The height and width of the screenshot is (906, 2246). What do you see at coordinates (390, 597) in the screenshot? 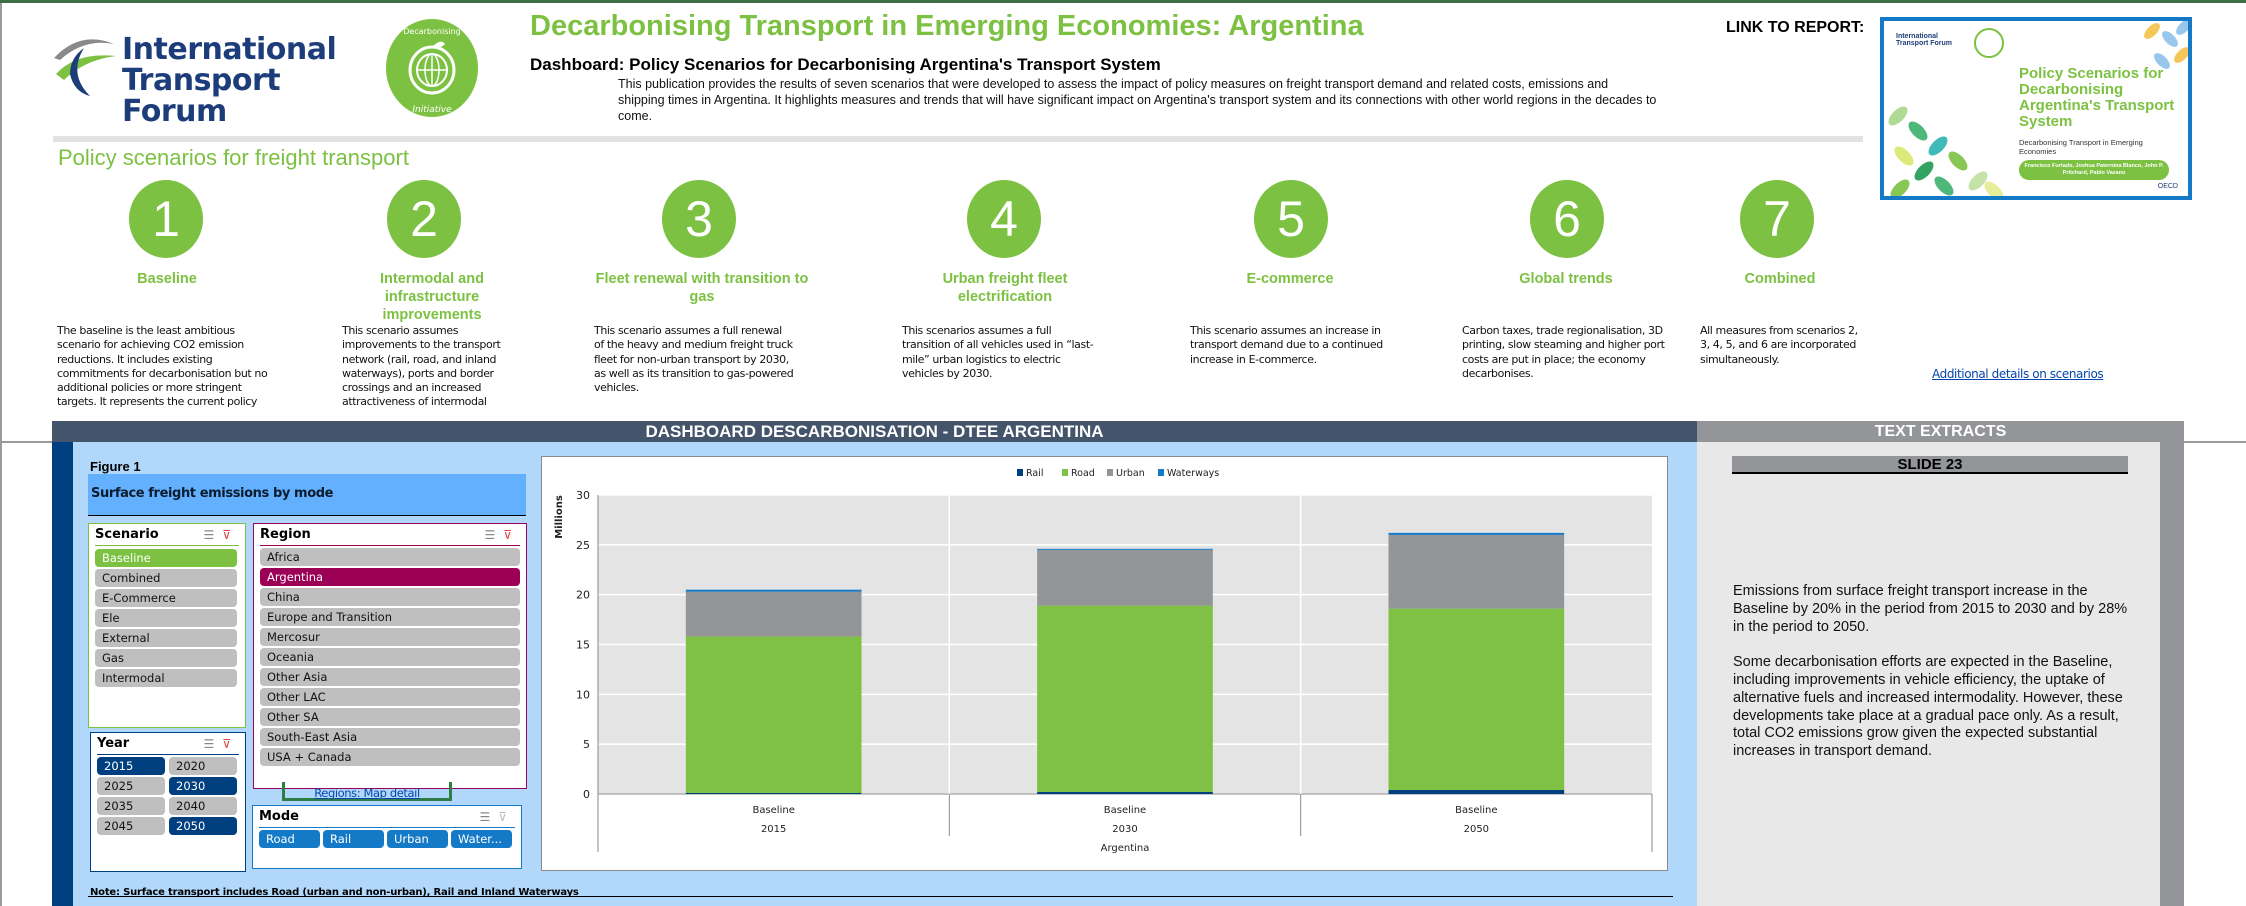
I see `slicer-item: China` at bounding box center [390, 597].